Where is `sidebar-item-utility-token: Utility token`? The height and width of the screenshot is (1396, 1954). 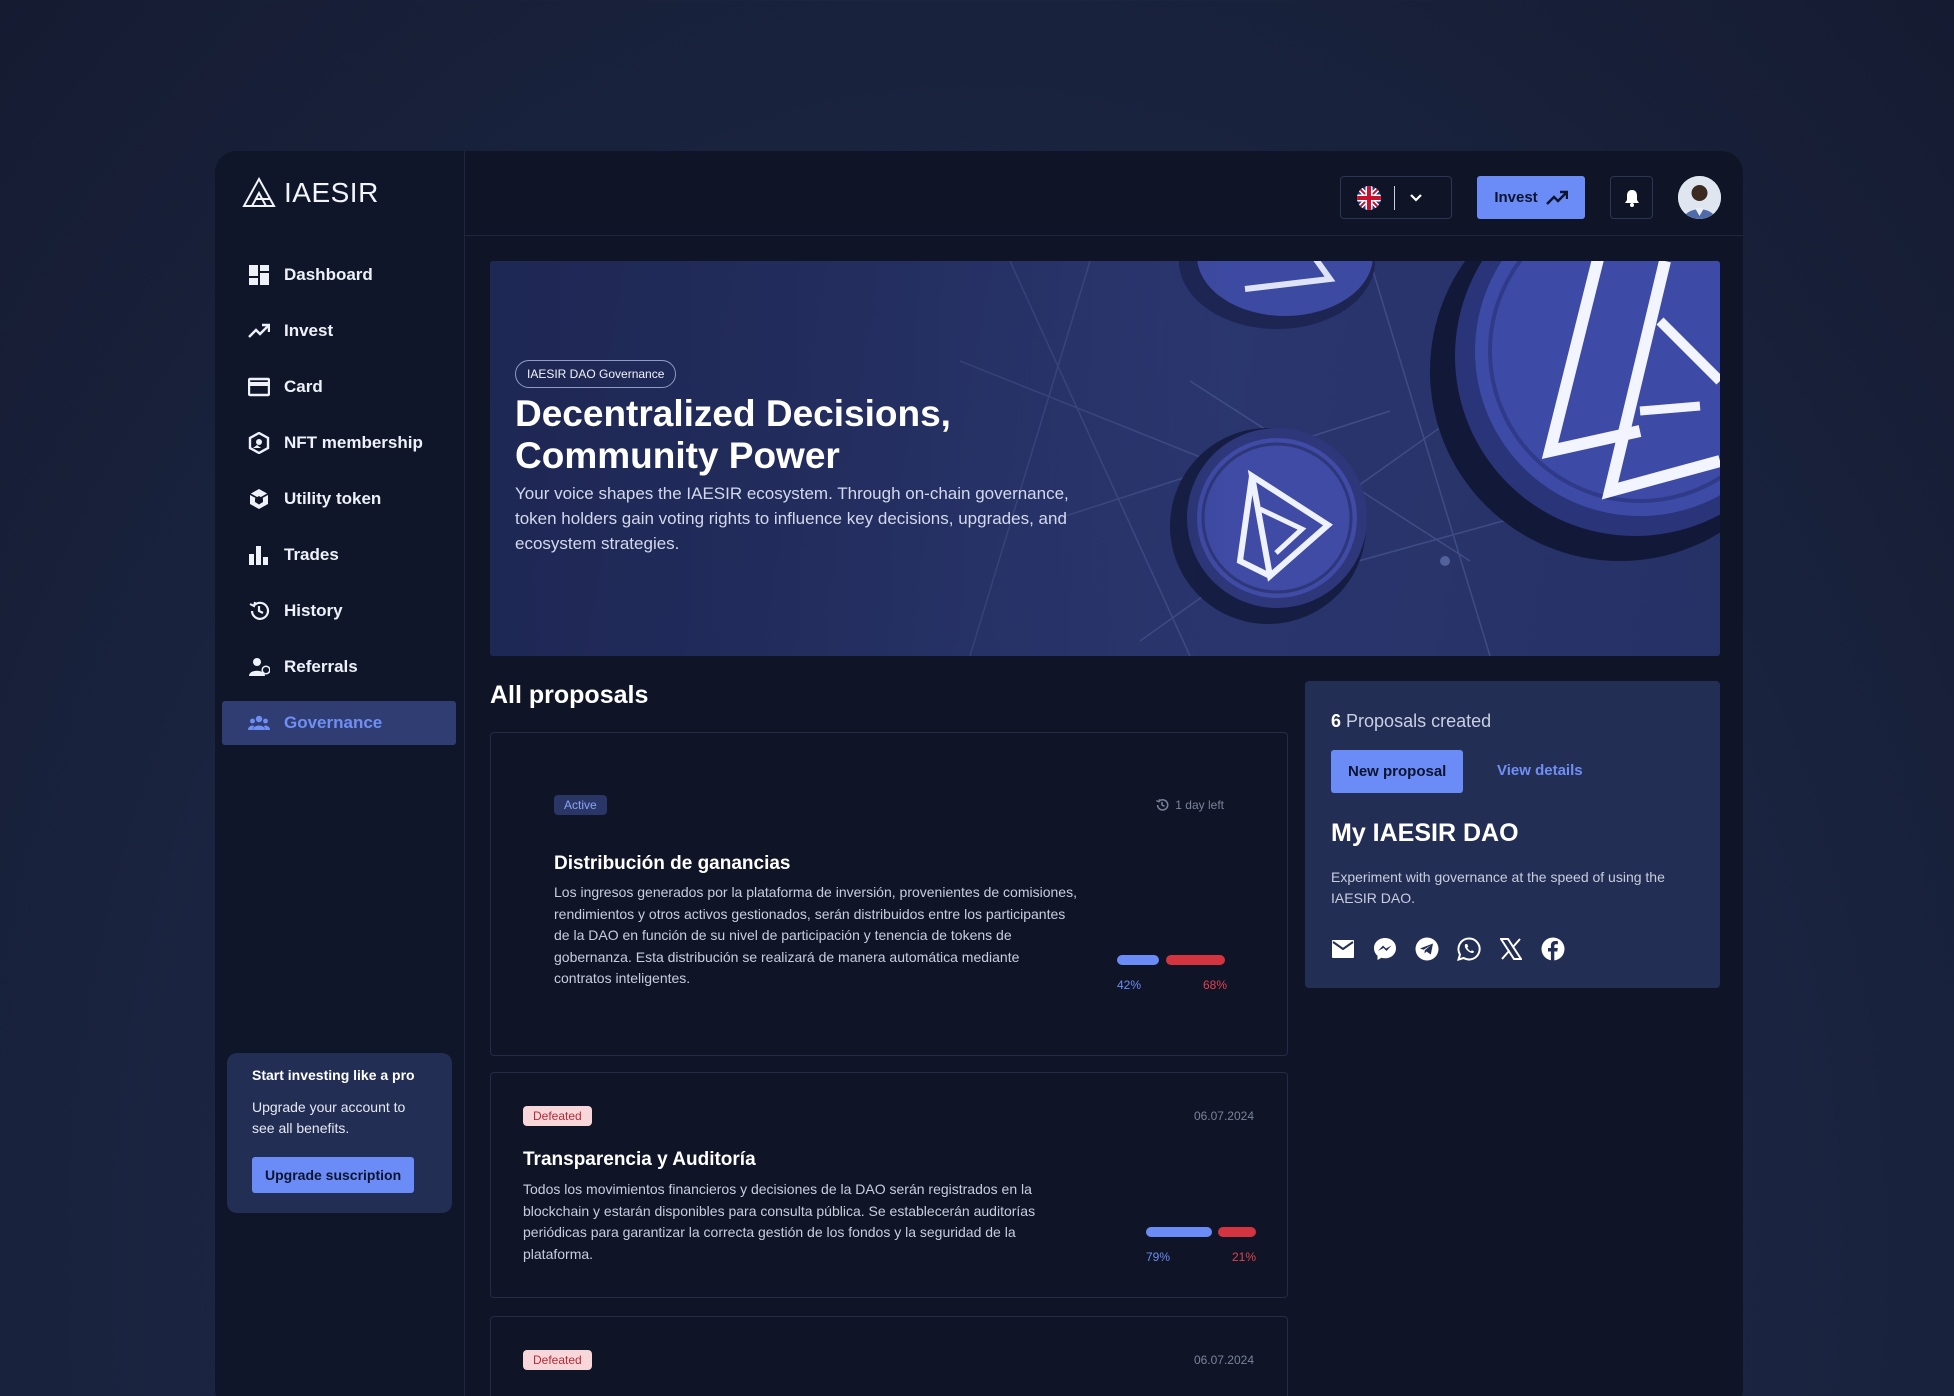 sidebar-item-utility-token: Utility token is located at coordinates (339, 499).